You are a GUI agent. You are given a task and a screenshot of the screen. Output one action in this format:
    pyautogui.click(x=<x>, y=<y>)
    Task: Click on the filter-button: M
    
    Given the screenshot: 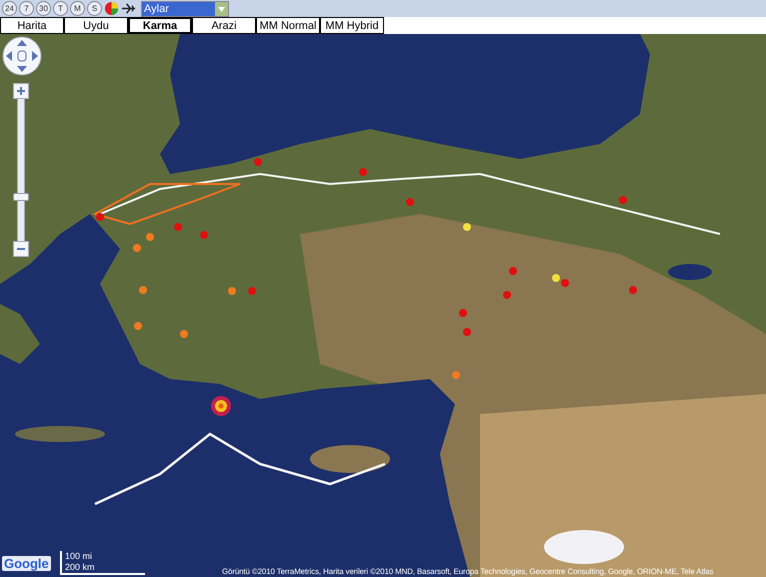 What is the action you would take?
    pyautogui.click(x=77, y=8)
    